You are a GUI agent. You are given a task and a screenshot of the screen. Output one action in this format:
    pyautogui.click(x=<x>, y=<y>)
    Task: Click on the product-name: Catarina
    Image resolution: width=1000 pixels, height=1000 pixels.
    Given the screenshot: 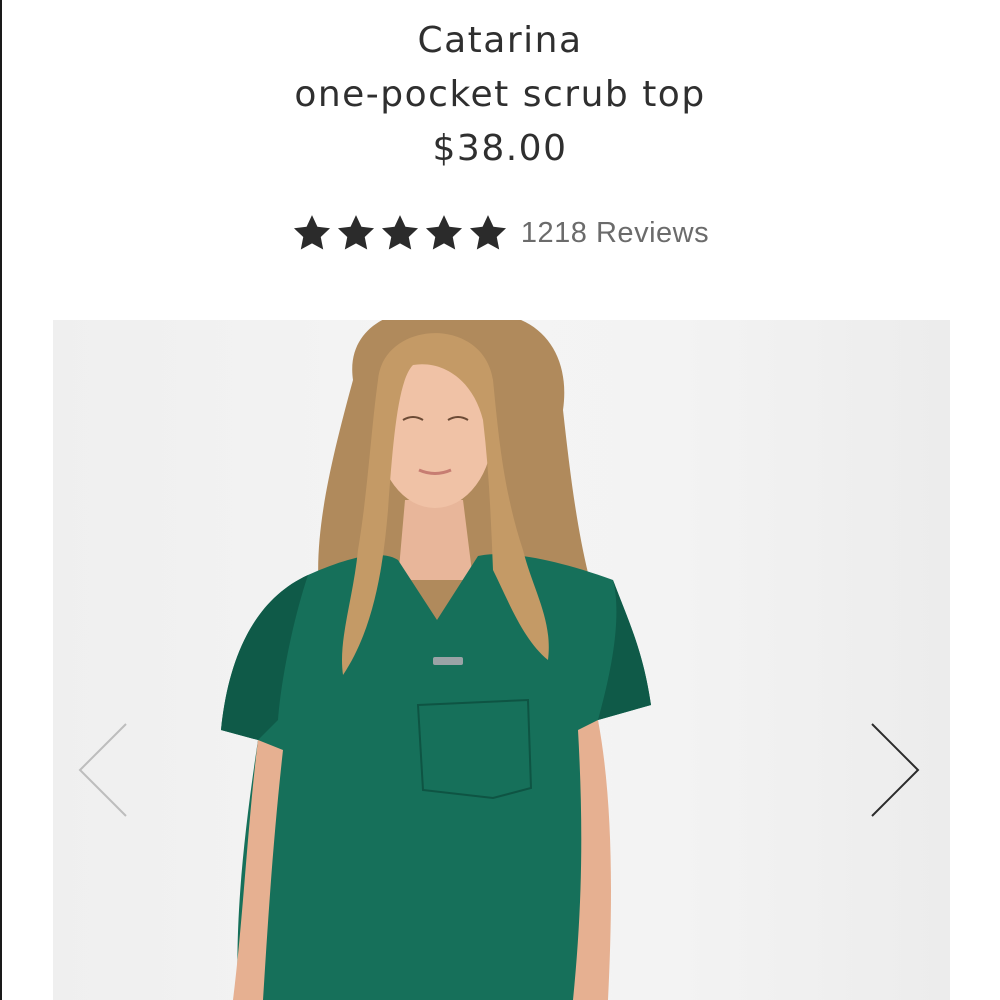 What is the action you would take?
    pyautogui.click(x=500, y=40)
    